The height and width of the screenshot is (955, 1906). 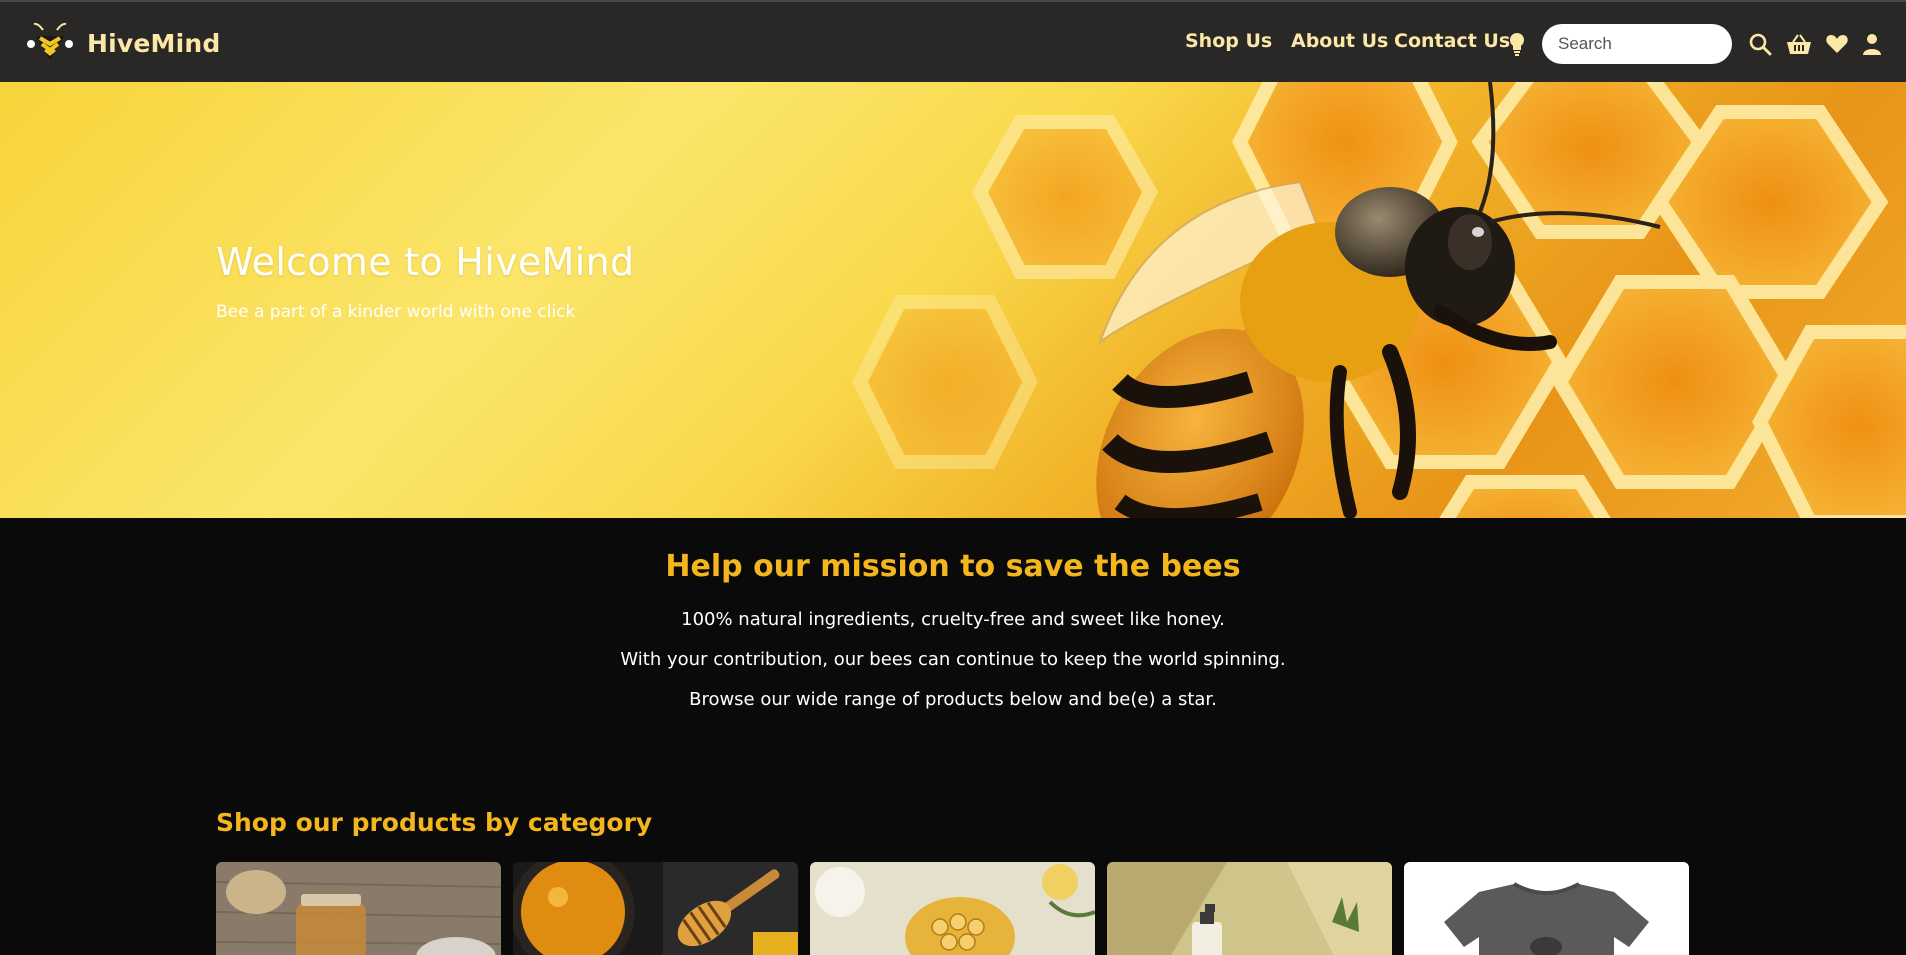 What do you see at coordinates (953, 41) in the screenshot?
I see `top-navigation: HiveMind Shop Us About Us Contact Us` at bounding box center [953, 41].